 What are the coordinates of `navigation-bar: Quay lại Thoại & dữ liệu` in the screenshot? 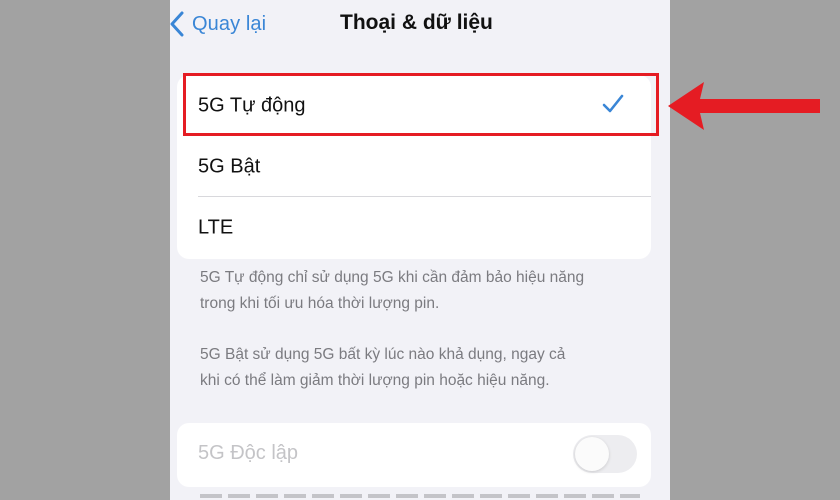 It's located at (420, 25).